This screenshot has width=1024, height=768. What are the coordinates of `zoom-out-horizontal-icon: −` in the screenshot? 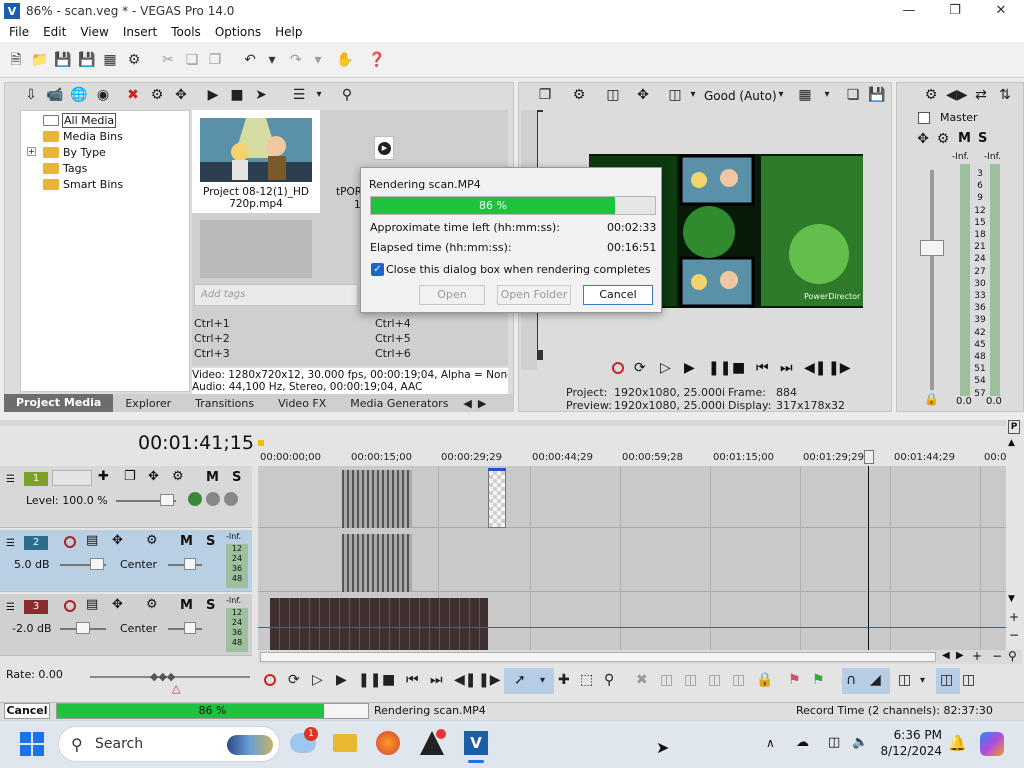 It's located at (997, 656).